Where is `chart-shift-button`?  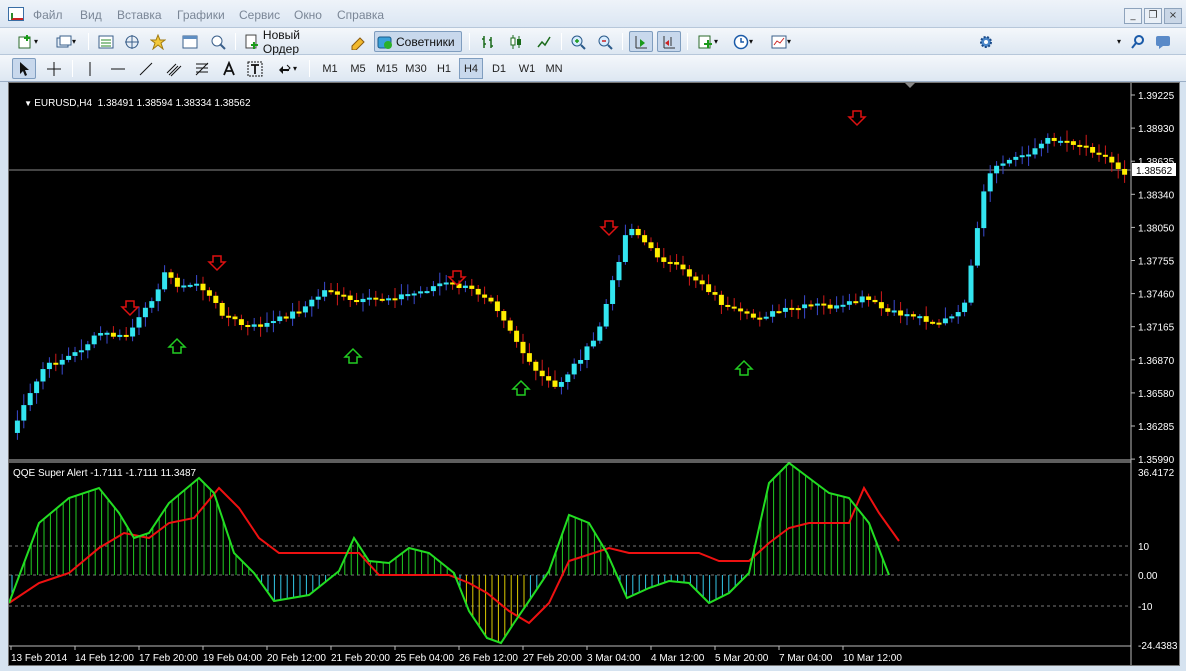 chart-shift-button is located at coordinates (669, 41).